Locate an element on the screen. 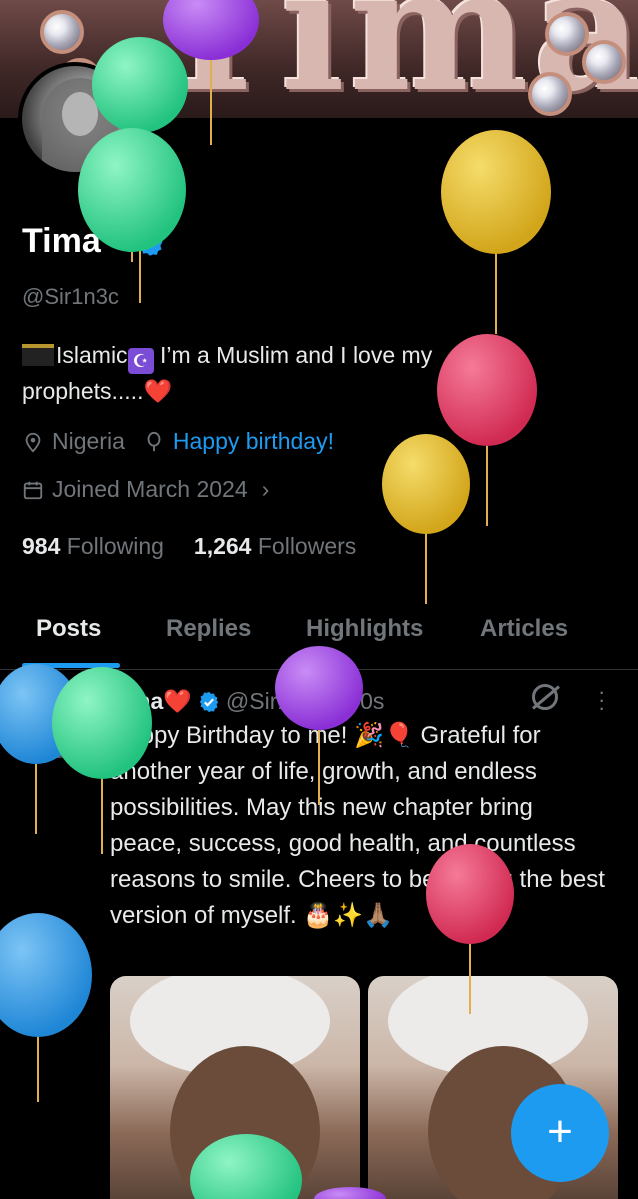 The image size is (638, 1199). profile-meta-row: Nigeria Happy birthday! is located at coordinates (178, 441).